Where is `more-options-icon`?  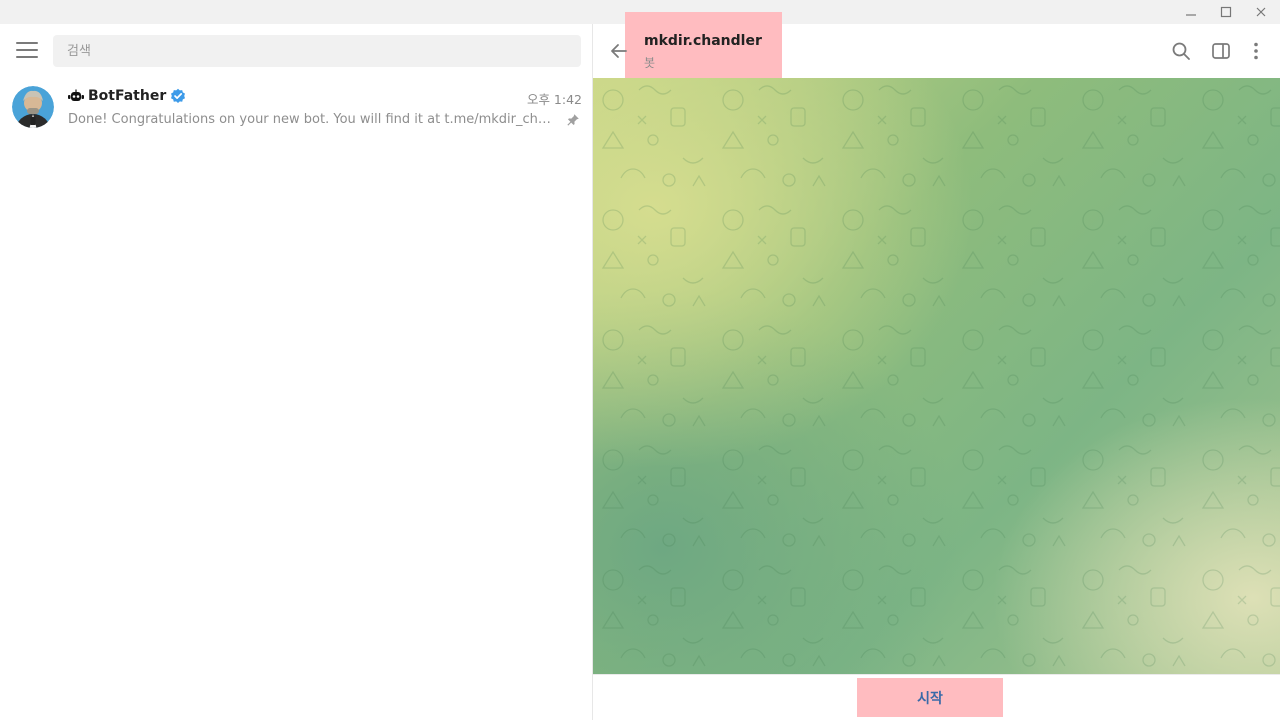 more-options-icon is located at coordinates (1256, 51).